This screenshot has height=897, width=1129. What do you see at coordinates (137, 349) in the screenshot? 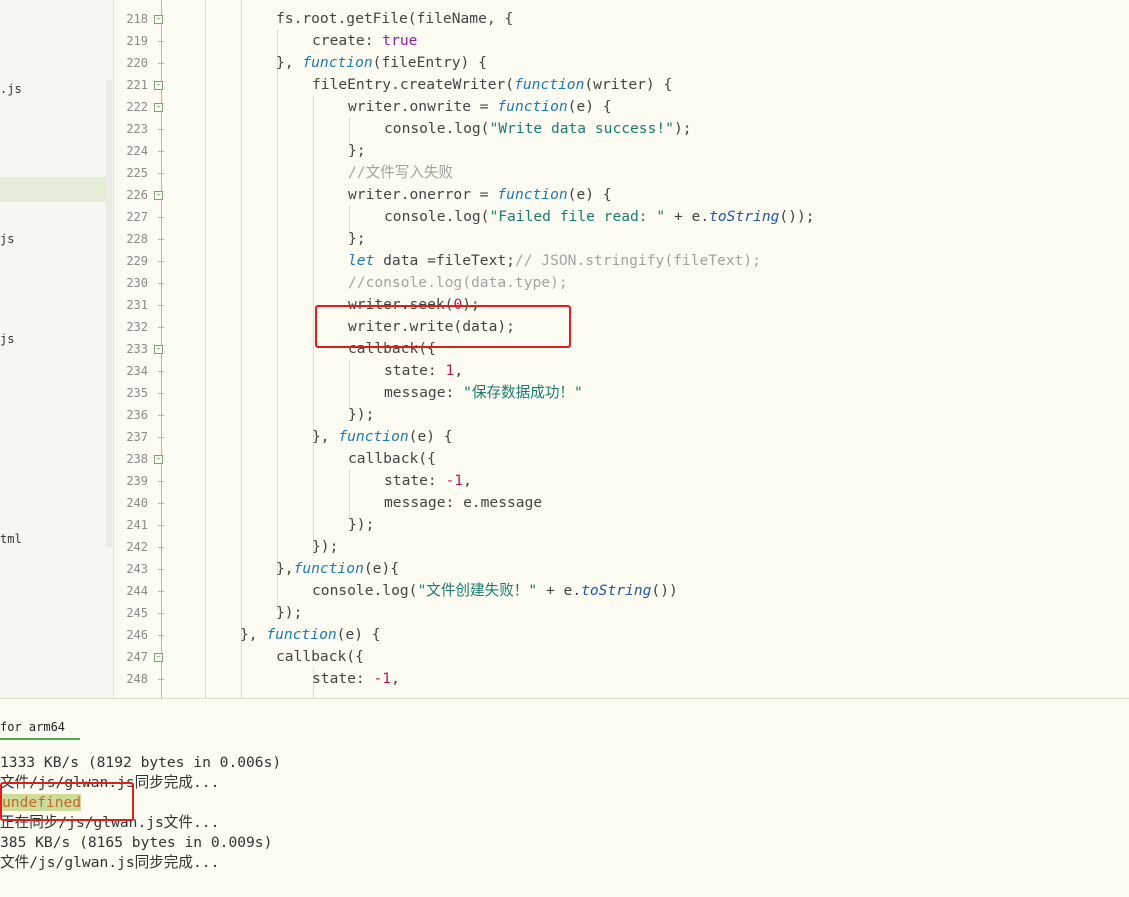
I see `line-number: 233` at bounding box center [137, 349].